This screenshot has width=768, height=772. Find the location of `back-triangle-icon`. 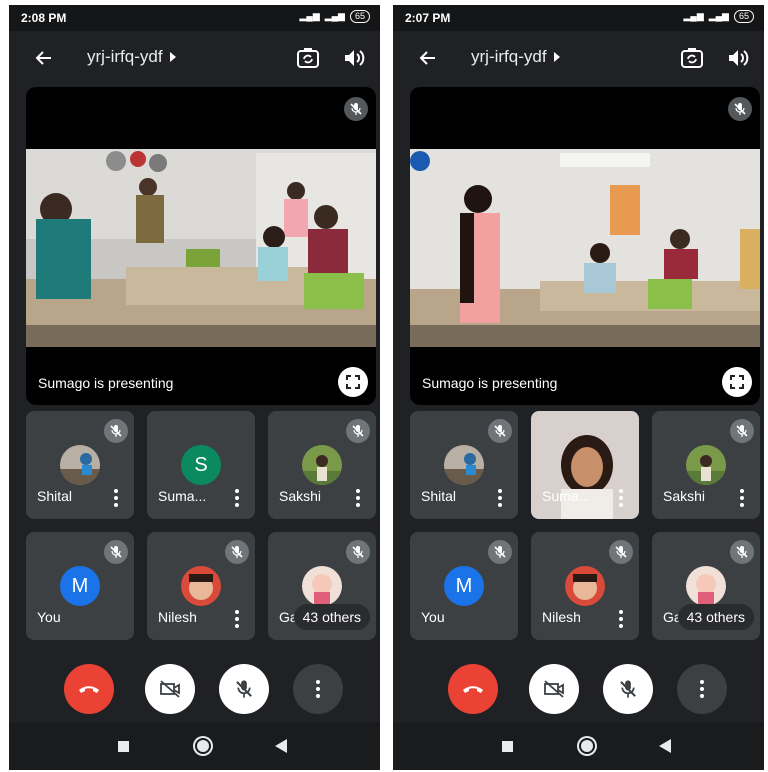

back-triangle-icon is located at coordinates (281, 746).